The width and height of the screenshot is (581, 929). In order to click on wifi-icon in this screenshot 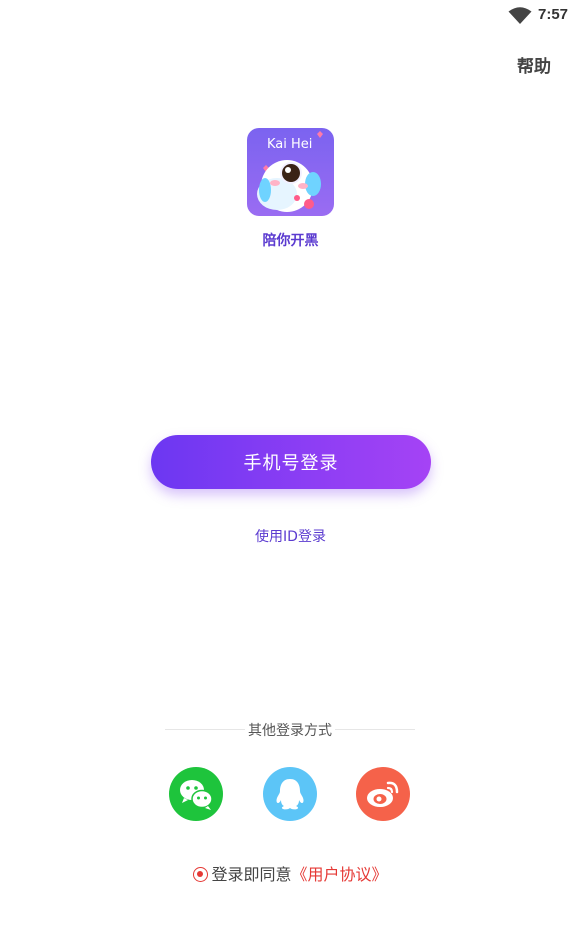, I will do `click(520, 15)`.